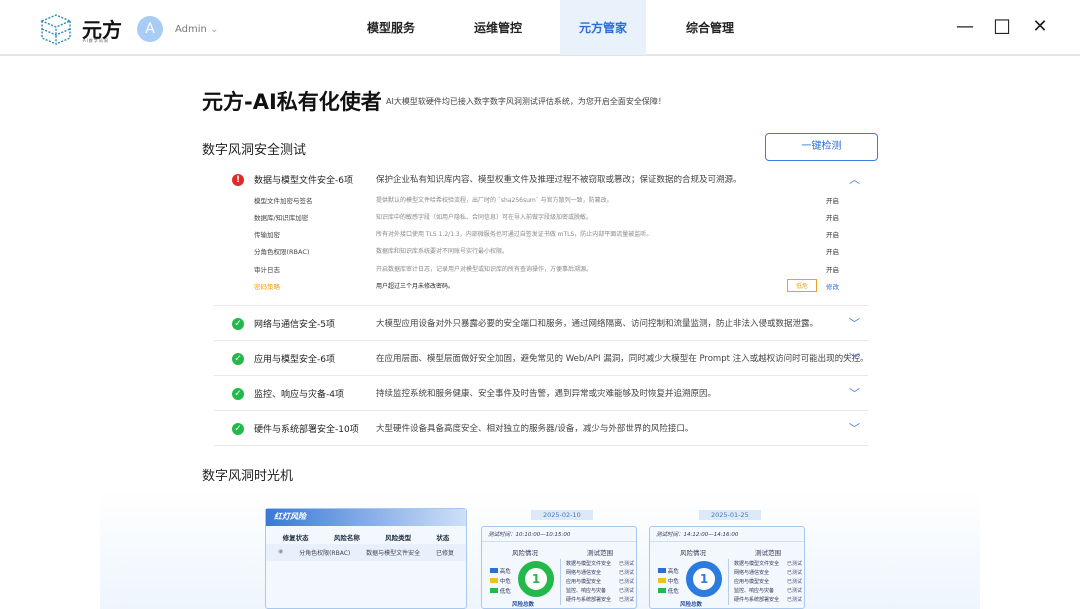  Describe the element at coordinates (393, 553) in the screenshot. I see `risk-type: 数据与模型文件安全` at that location.